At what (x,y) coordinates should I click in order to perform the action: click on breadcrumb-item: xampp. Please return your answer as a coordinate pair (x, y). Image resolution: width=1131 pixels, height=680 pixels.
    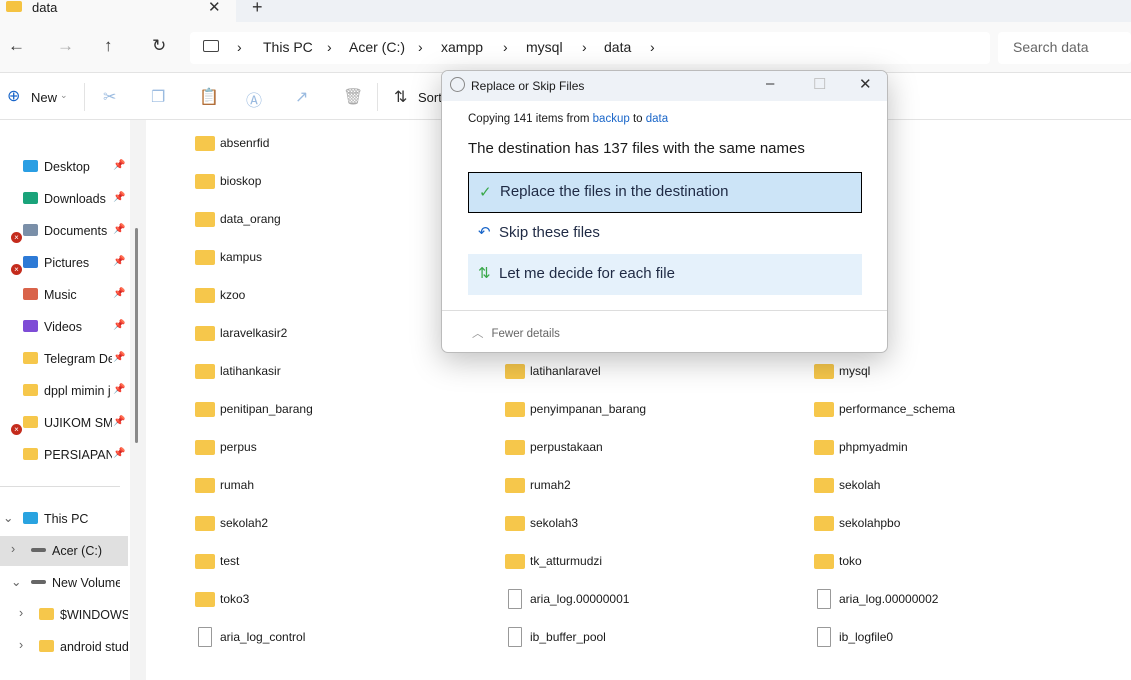
    Looking at the image, I should click on (462, 47).